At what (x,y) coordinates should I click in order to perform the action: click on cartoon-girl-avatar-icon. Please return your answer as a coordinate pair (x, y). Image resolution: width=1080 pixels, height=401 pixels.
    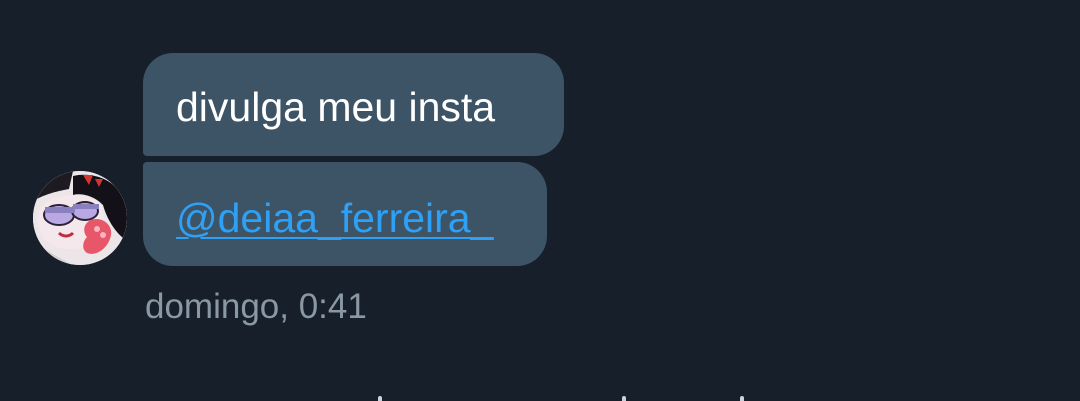
    Looking at the image, I should click on (80, 218).